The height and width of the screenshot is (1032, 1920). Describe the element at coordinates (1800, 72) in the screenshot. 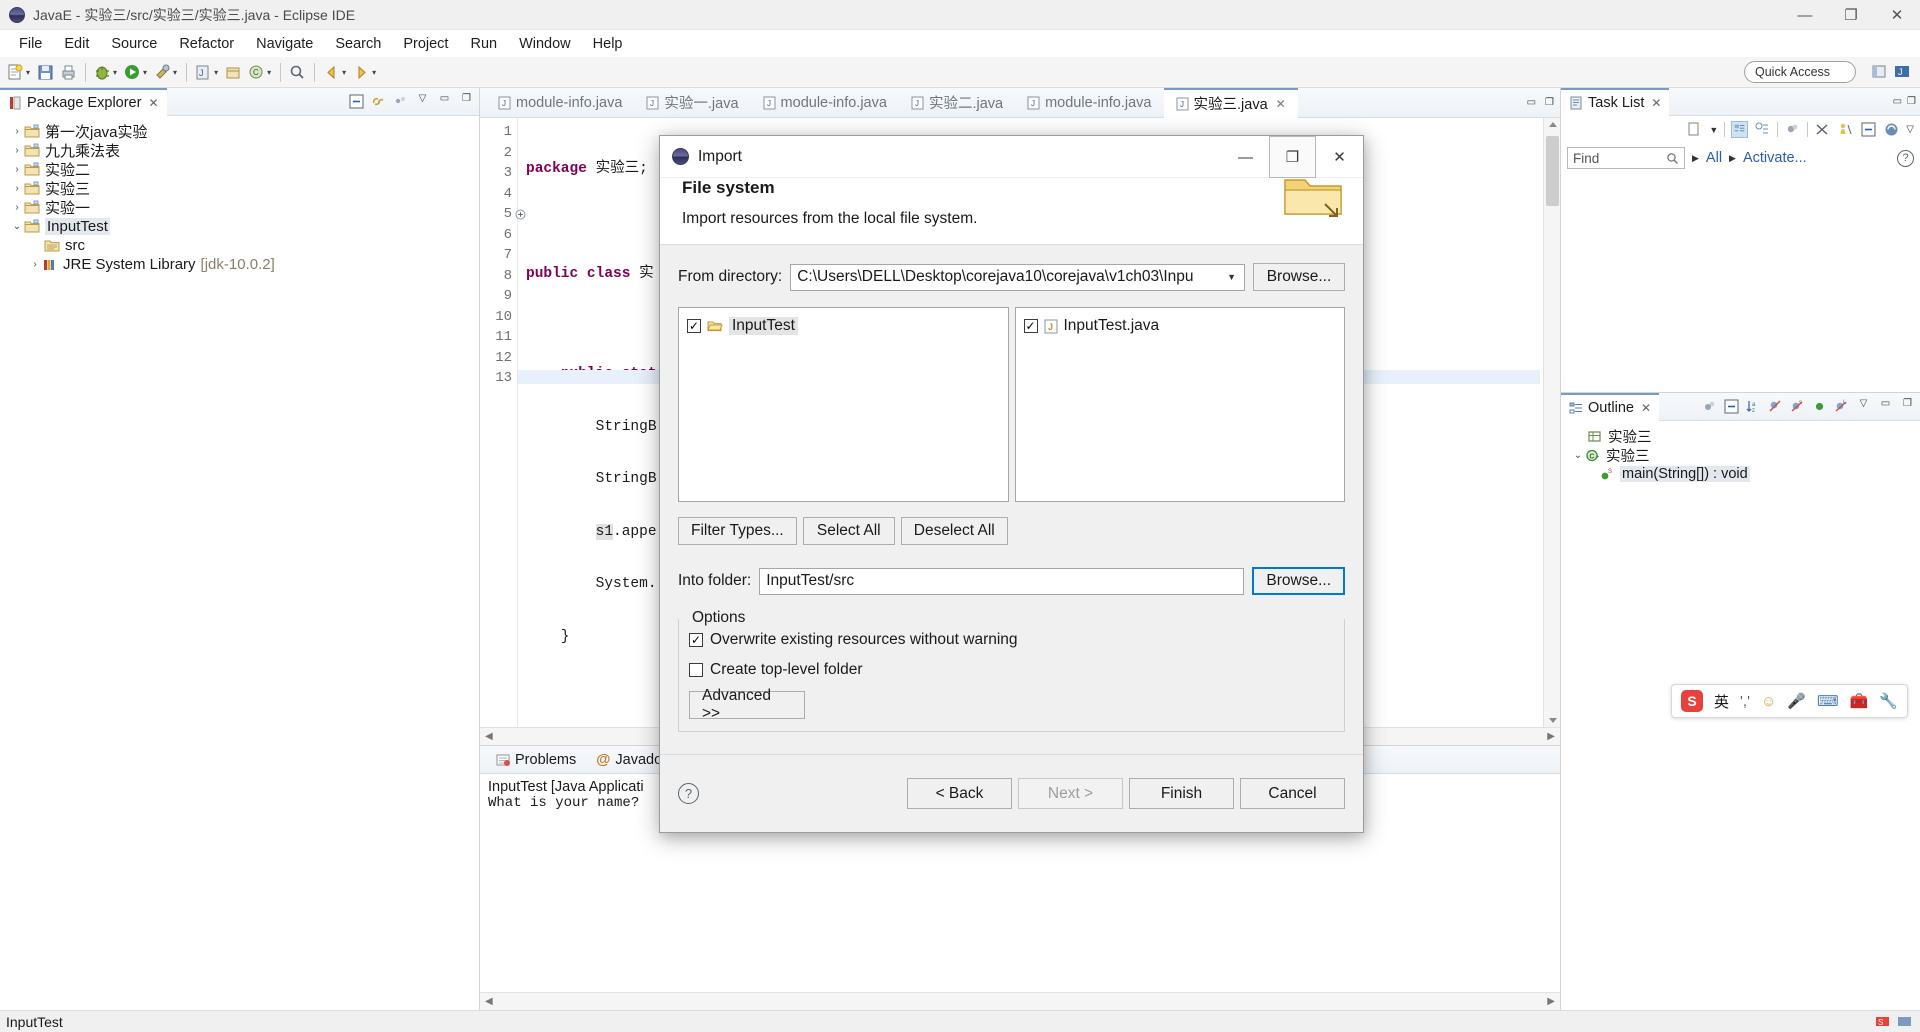

I see `quick-access-field: Quick Access` at that location.